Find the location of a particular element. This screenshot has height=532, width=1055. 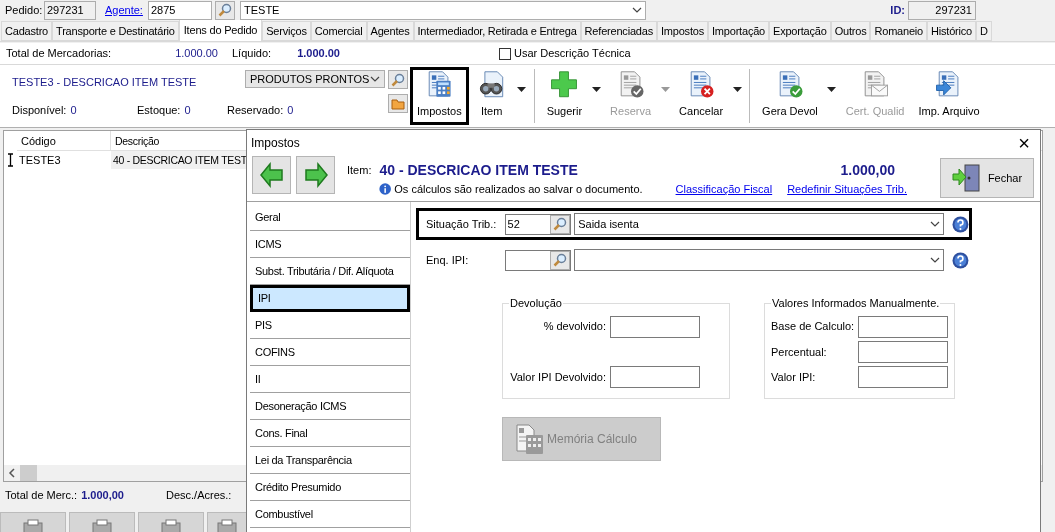

dialog-title: Impostos is located at coordinates (275, 143).